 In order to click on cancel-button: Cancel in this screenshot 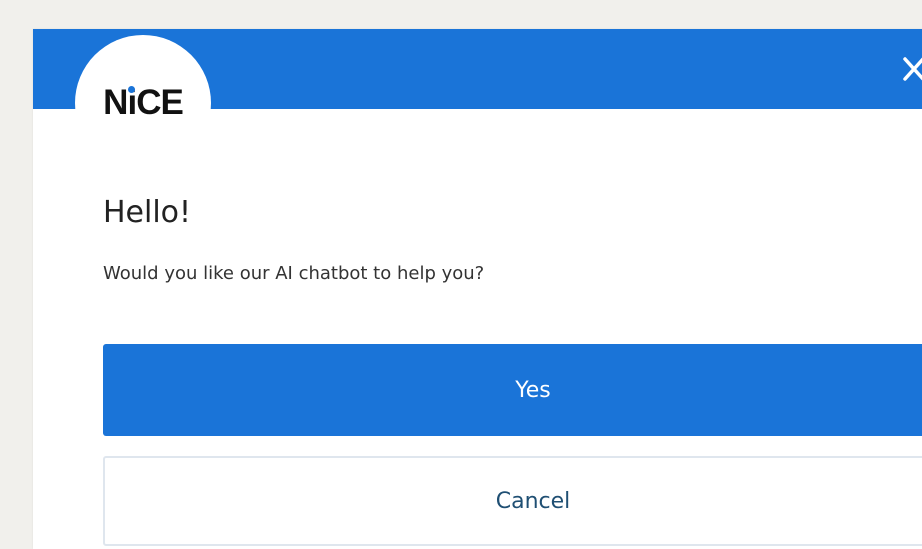, I will do `click(512, 501)`.